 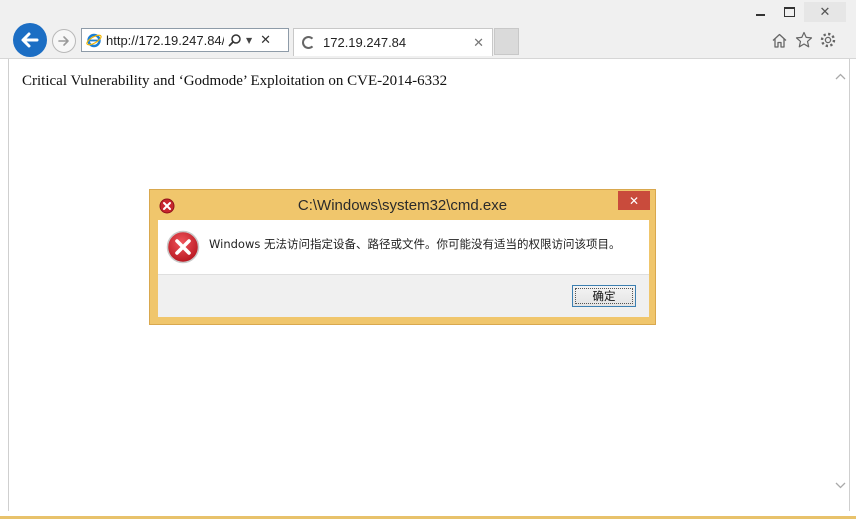 What do you see at coordinates (825, 12) in the screenshot?
I see `window-close-button: ✕` at bounding box center [825, 12].